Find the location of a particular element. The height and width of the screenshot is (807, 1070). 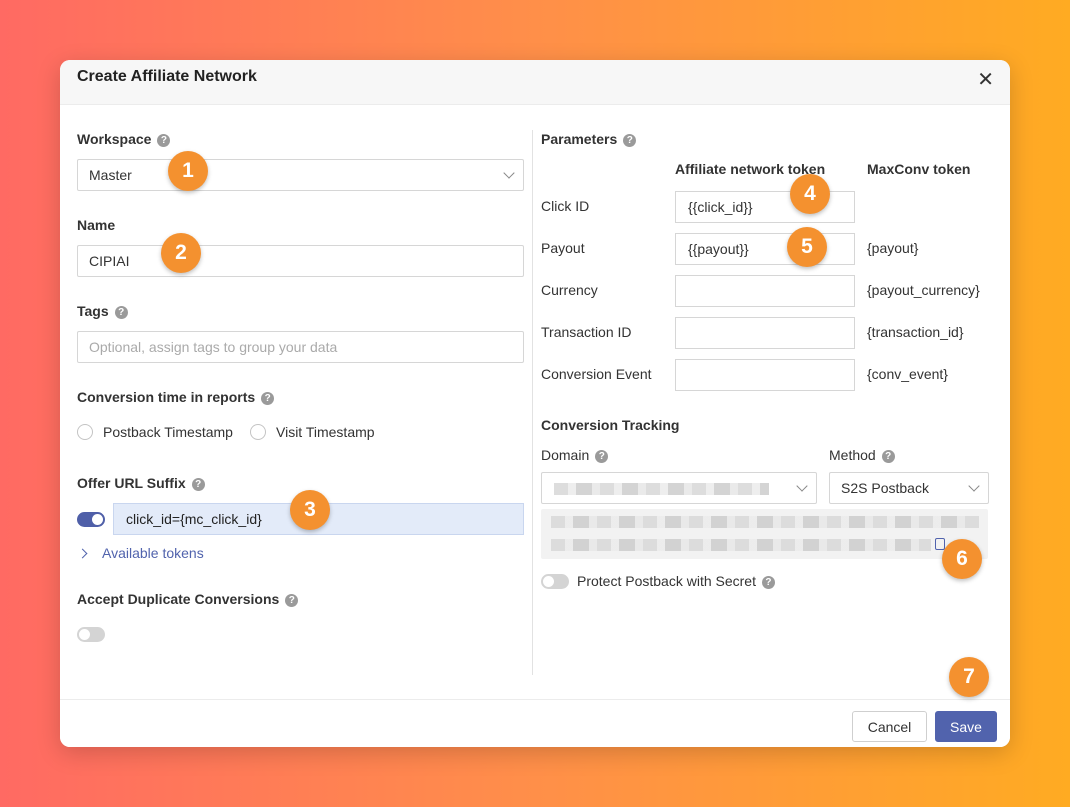

available-tokens-link: Available tokens is located at coordinates (140, 553).